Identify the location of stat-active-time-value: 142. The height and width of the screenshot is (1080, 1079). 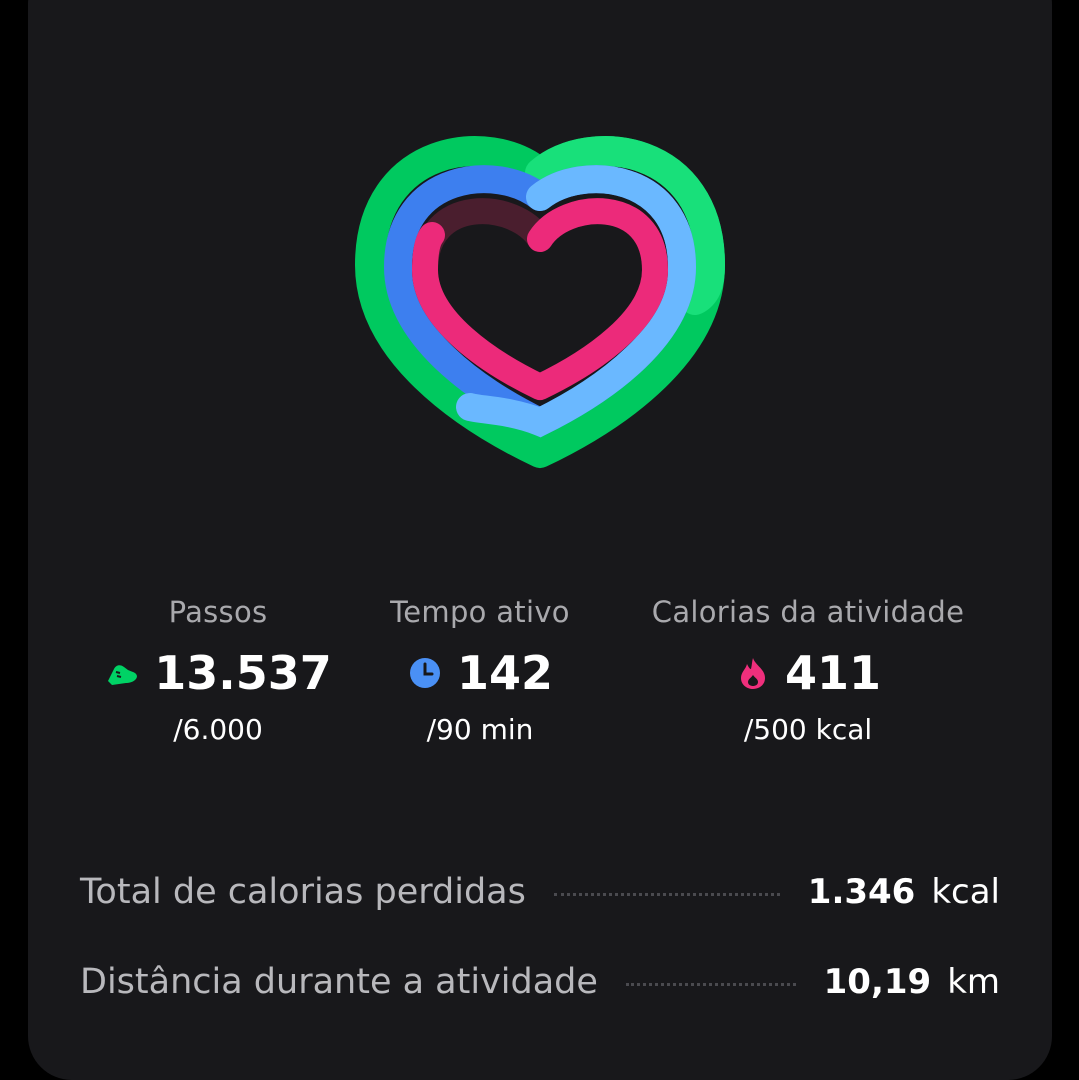
(505, 673).